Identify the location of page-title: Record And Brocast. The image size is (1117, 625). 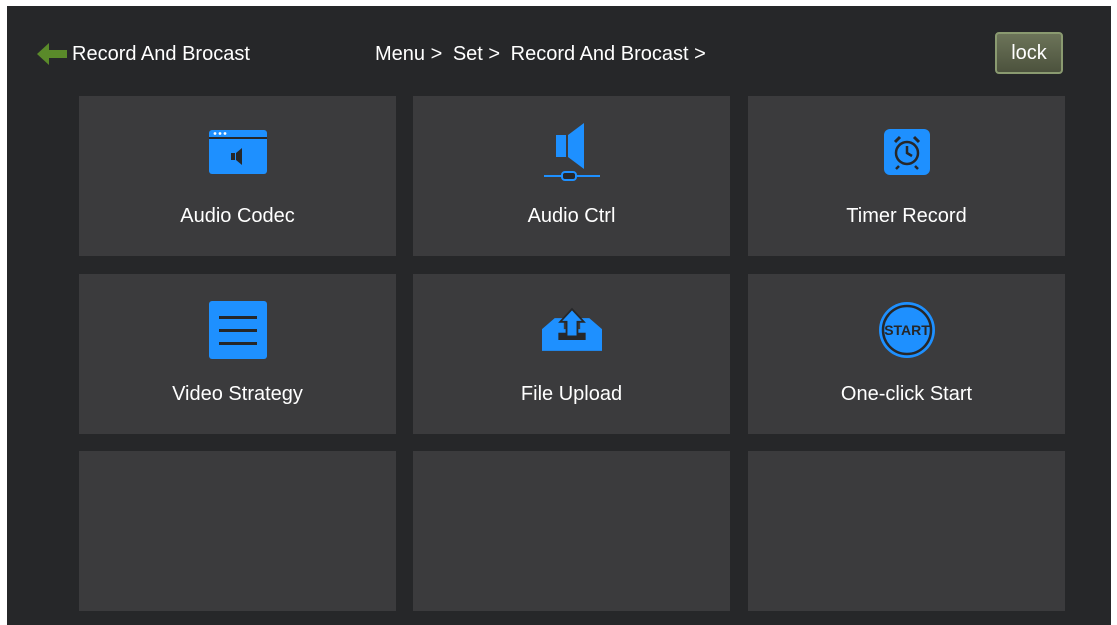
(161, 54).